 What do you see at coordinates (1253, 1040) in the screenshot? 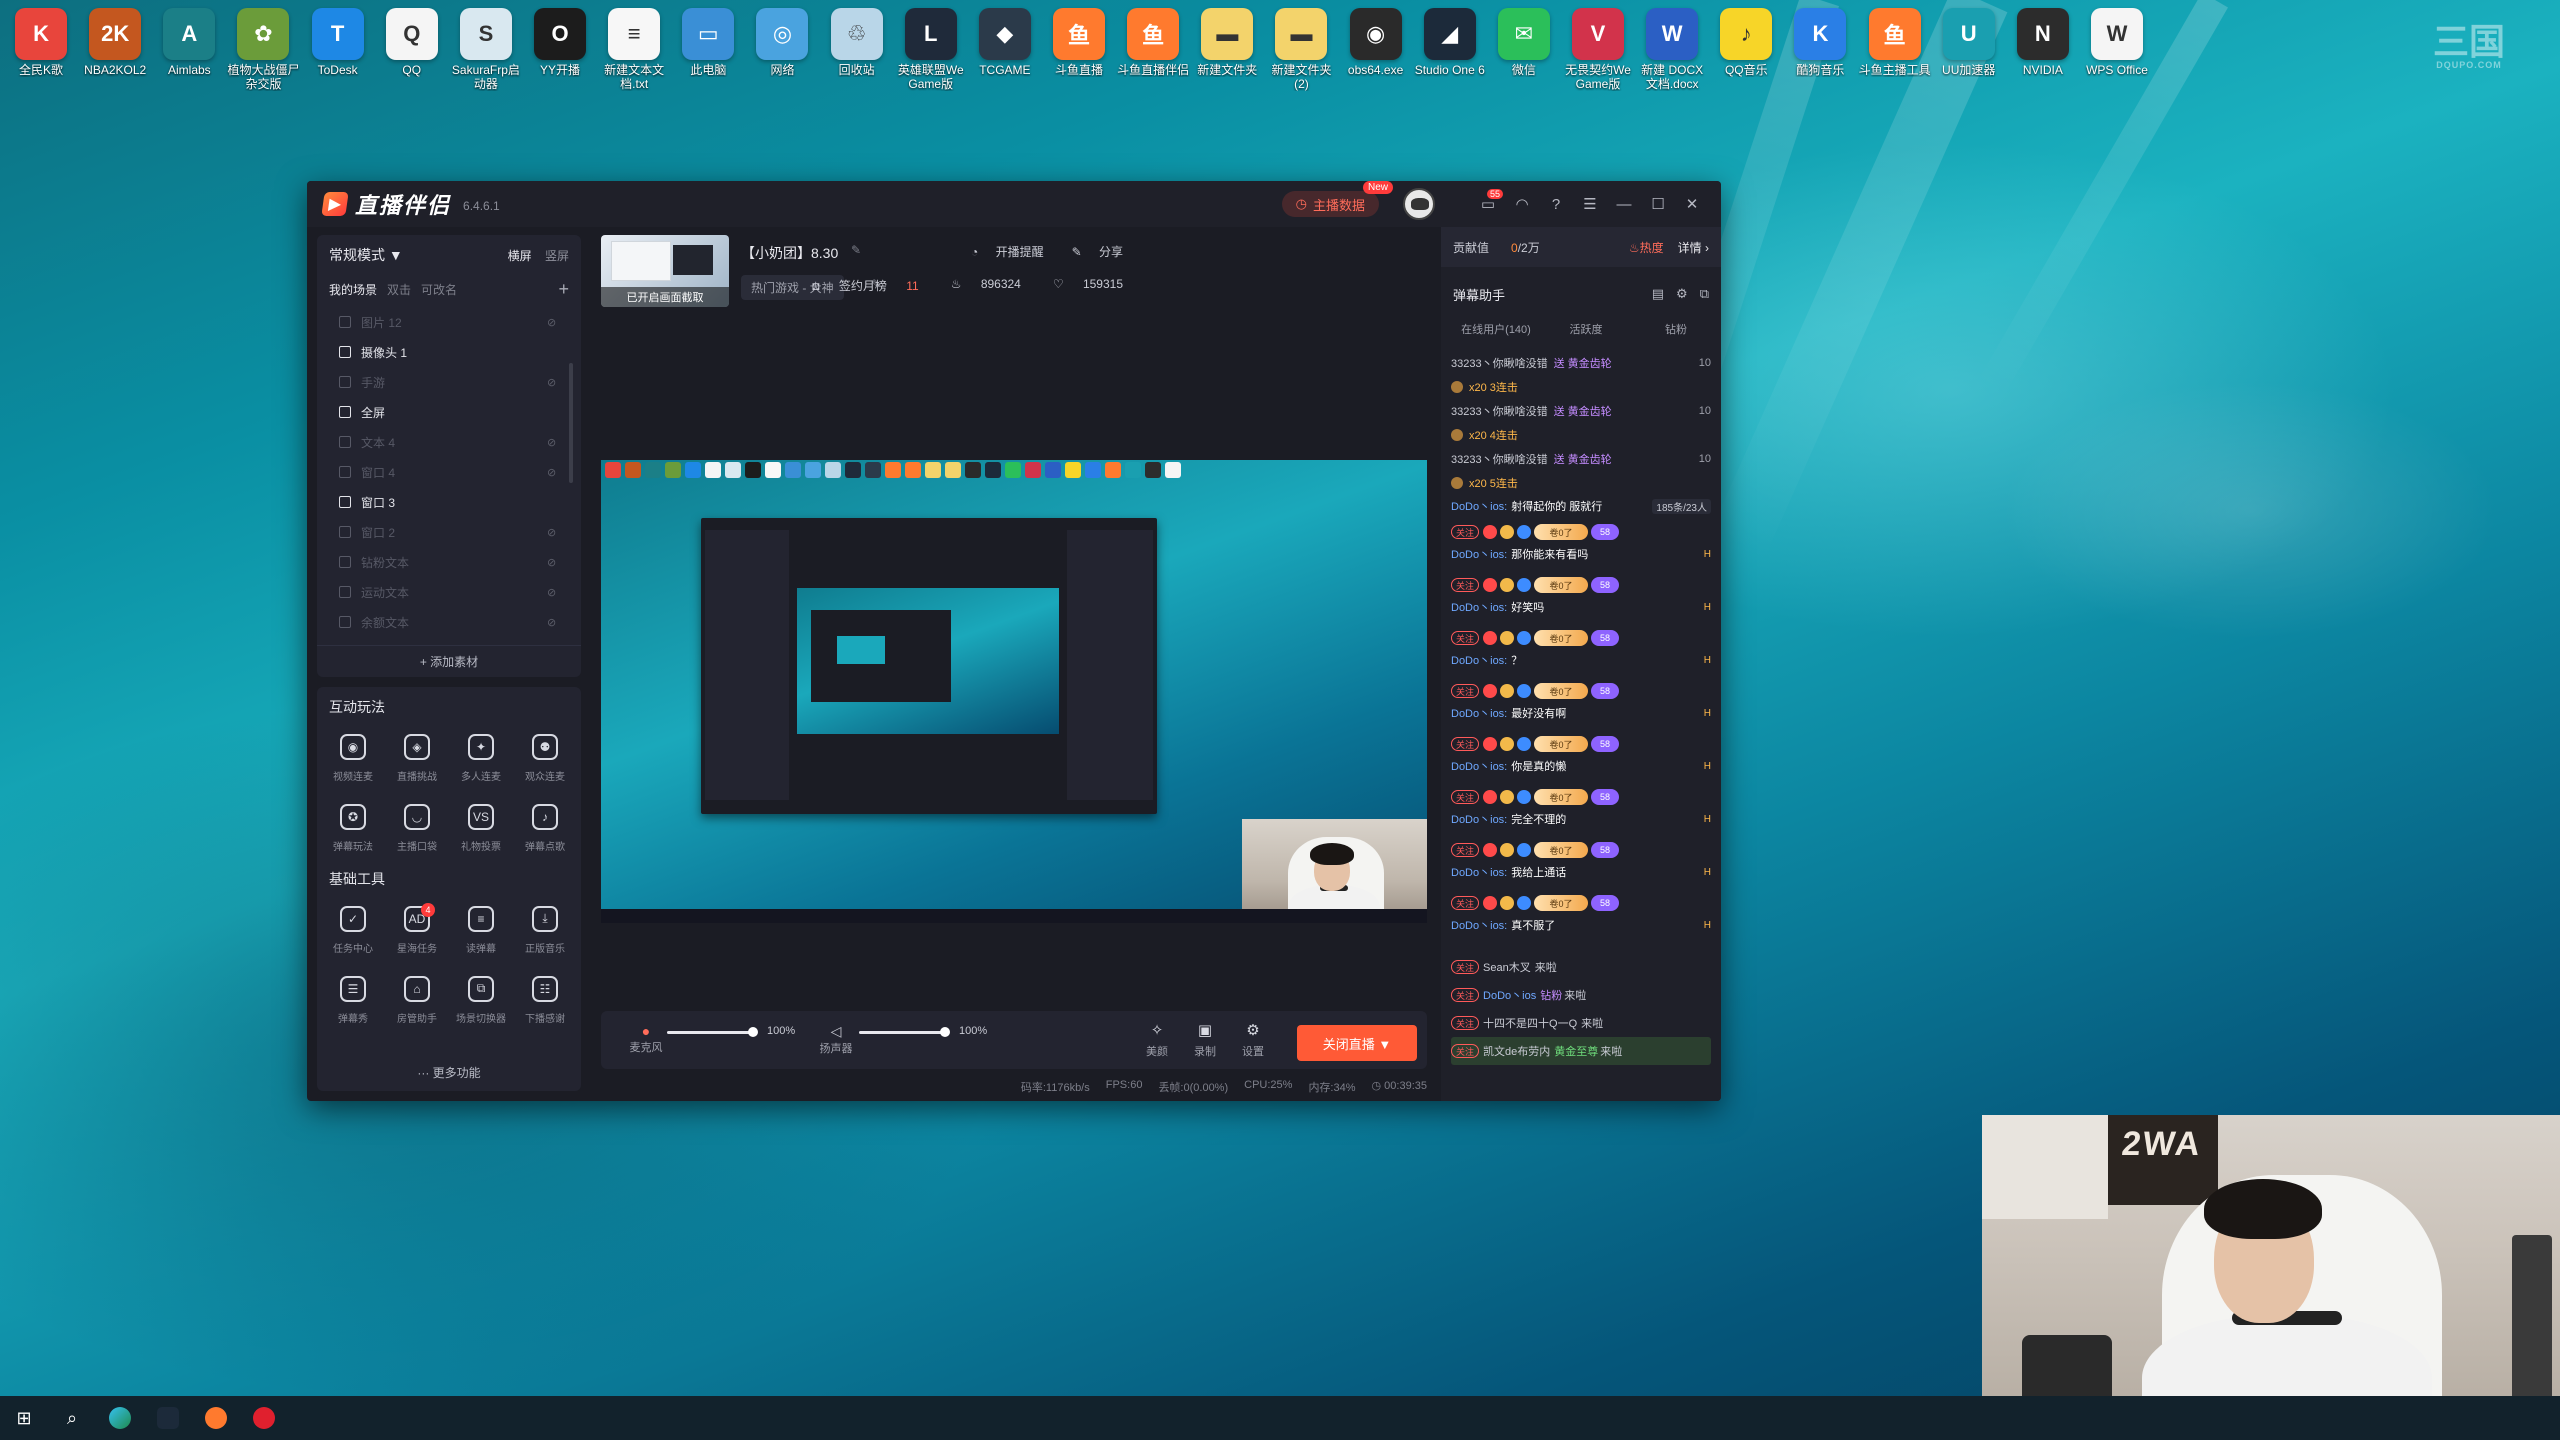
I see `settings-button: ⚙ 设置` at bounding box center [1253, 1040].